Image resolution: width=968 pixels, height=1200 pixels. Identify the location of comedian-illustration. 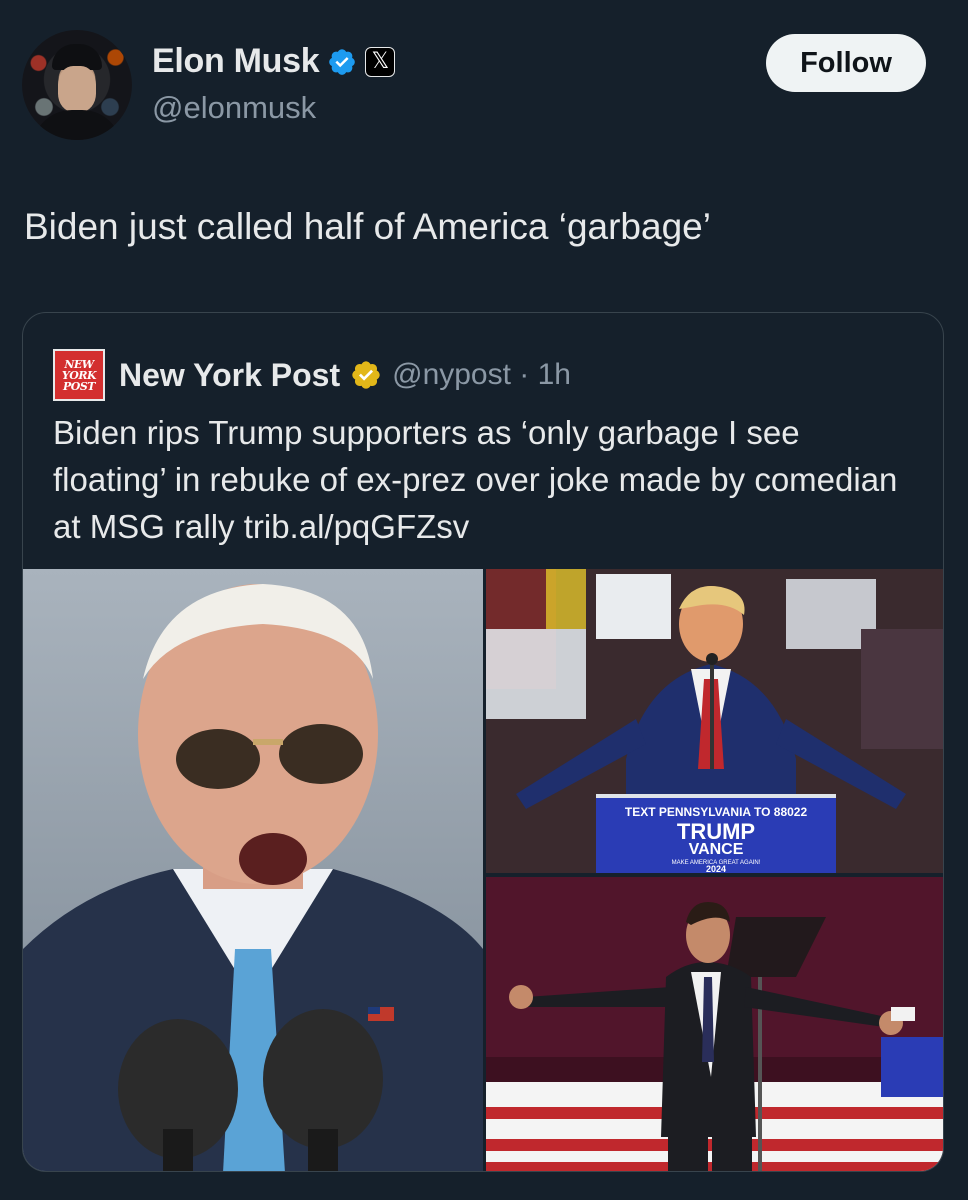
(714, 1024).